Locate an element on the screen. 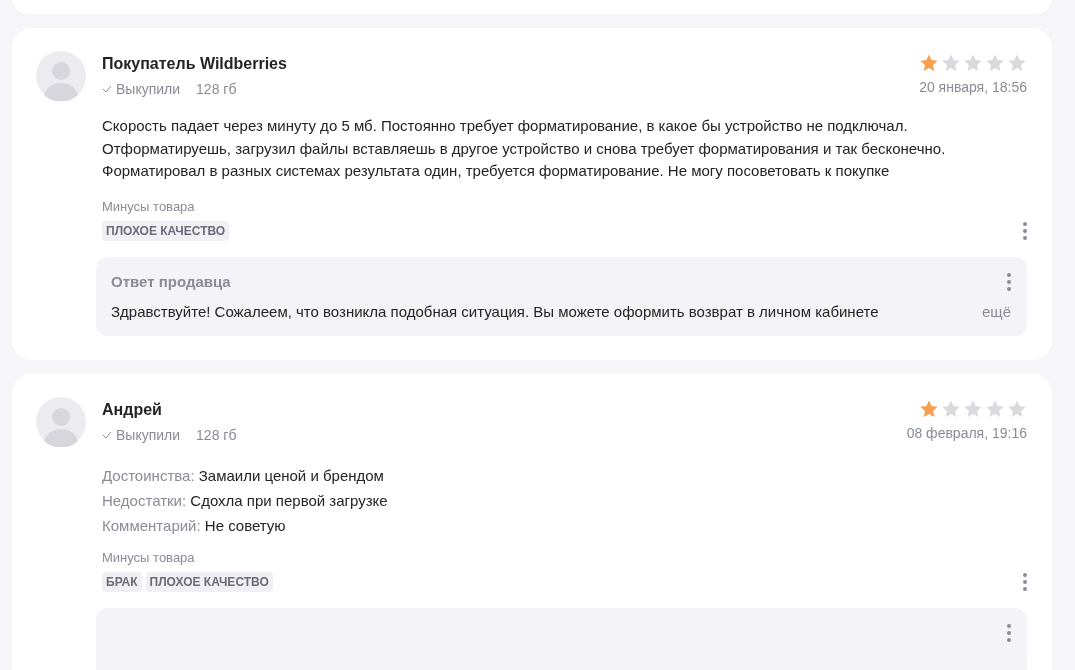  field-value: Не советую is located at coordinates (245, 525).